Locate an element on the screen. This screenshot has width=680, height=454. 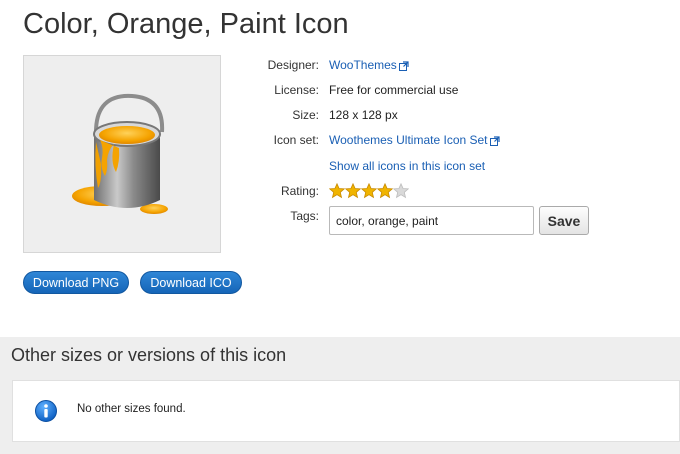
show-all-row: Show all icons in this icon set is located at coordinates (450, 166).